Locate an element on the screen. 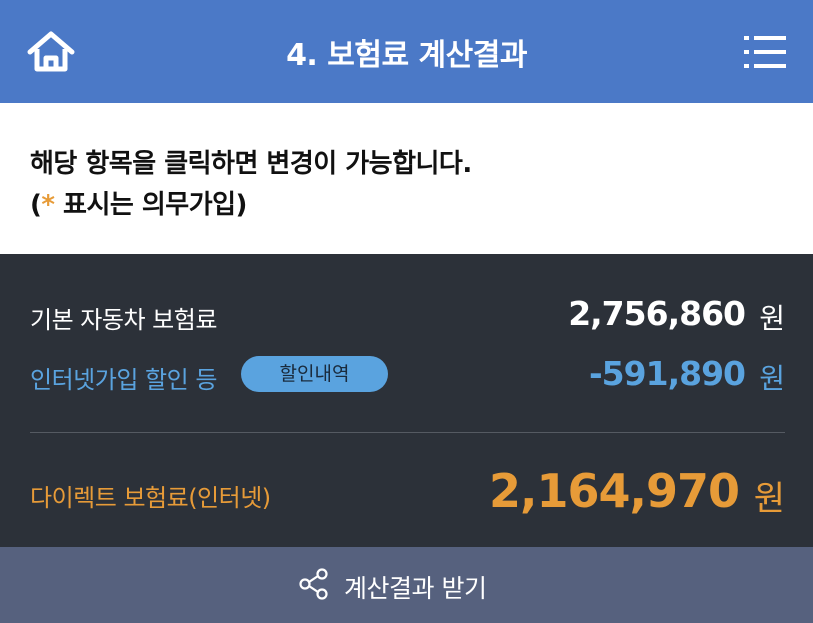  menu-icon is located at coordinates (765, 52).